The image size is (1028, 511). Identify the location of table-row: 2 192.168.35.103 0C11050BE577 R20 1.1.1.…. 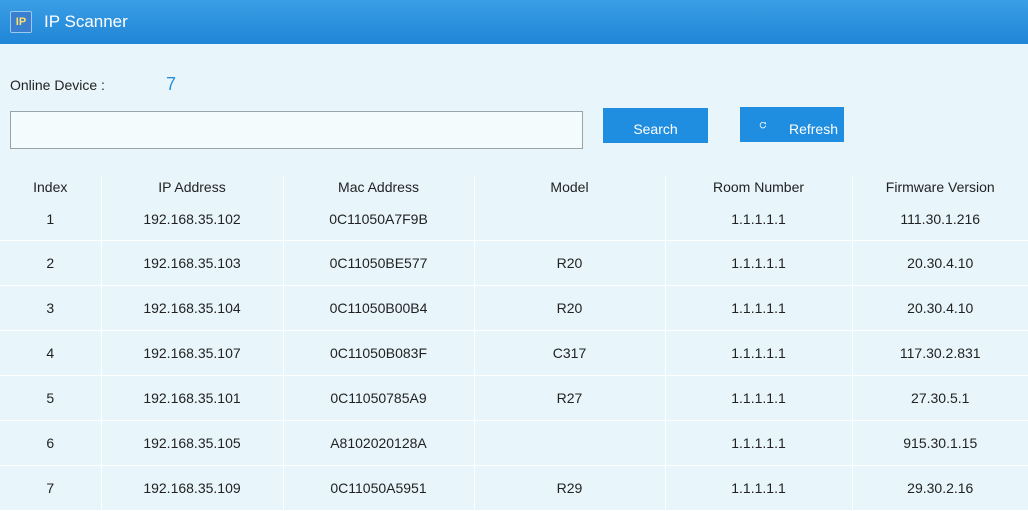
(514, 263).